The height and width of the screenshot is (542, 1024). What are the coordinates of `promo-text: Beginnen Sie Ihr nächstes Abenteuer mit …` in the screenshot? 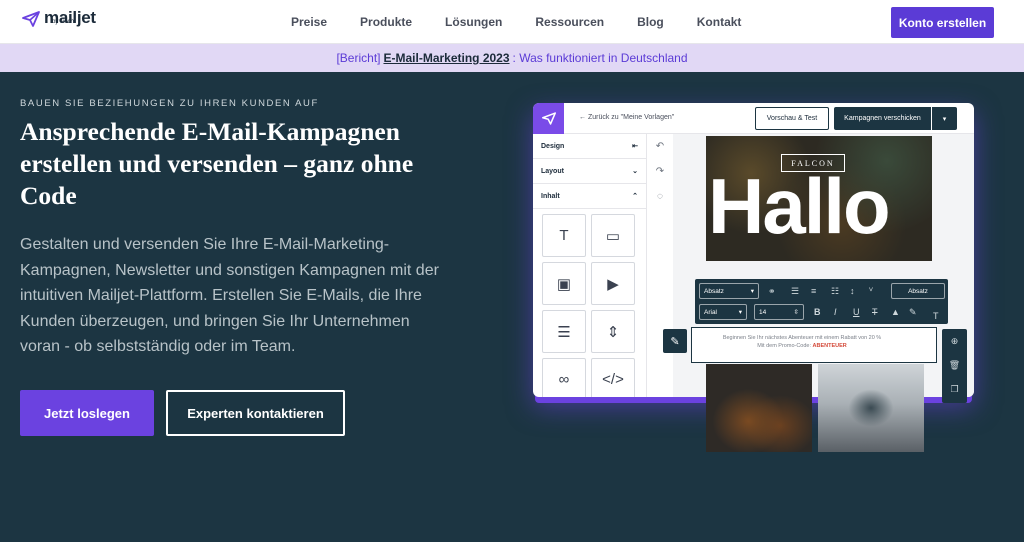 It's located at (802, 342).